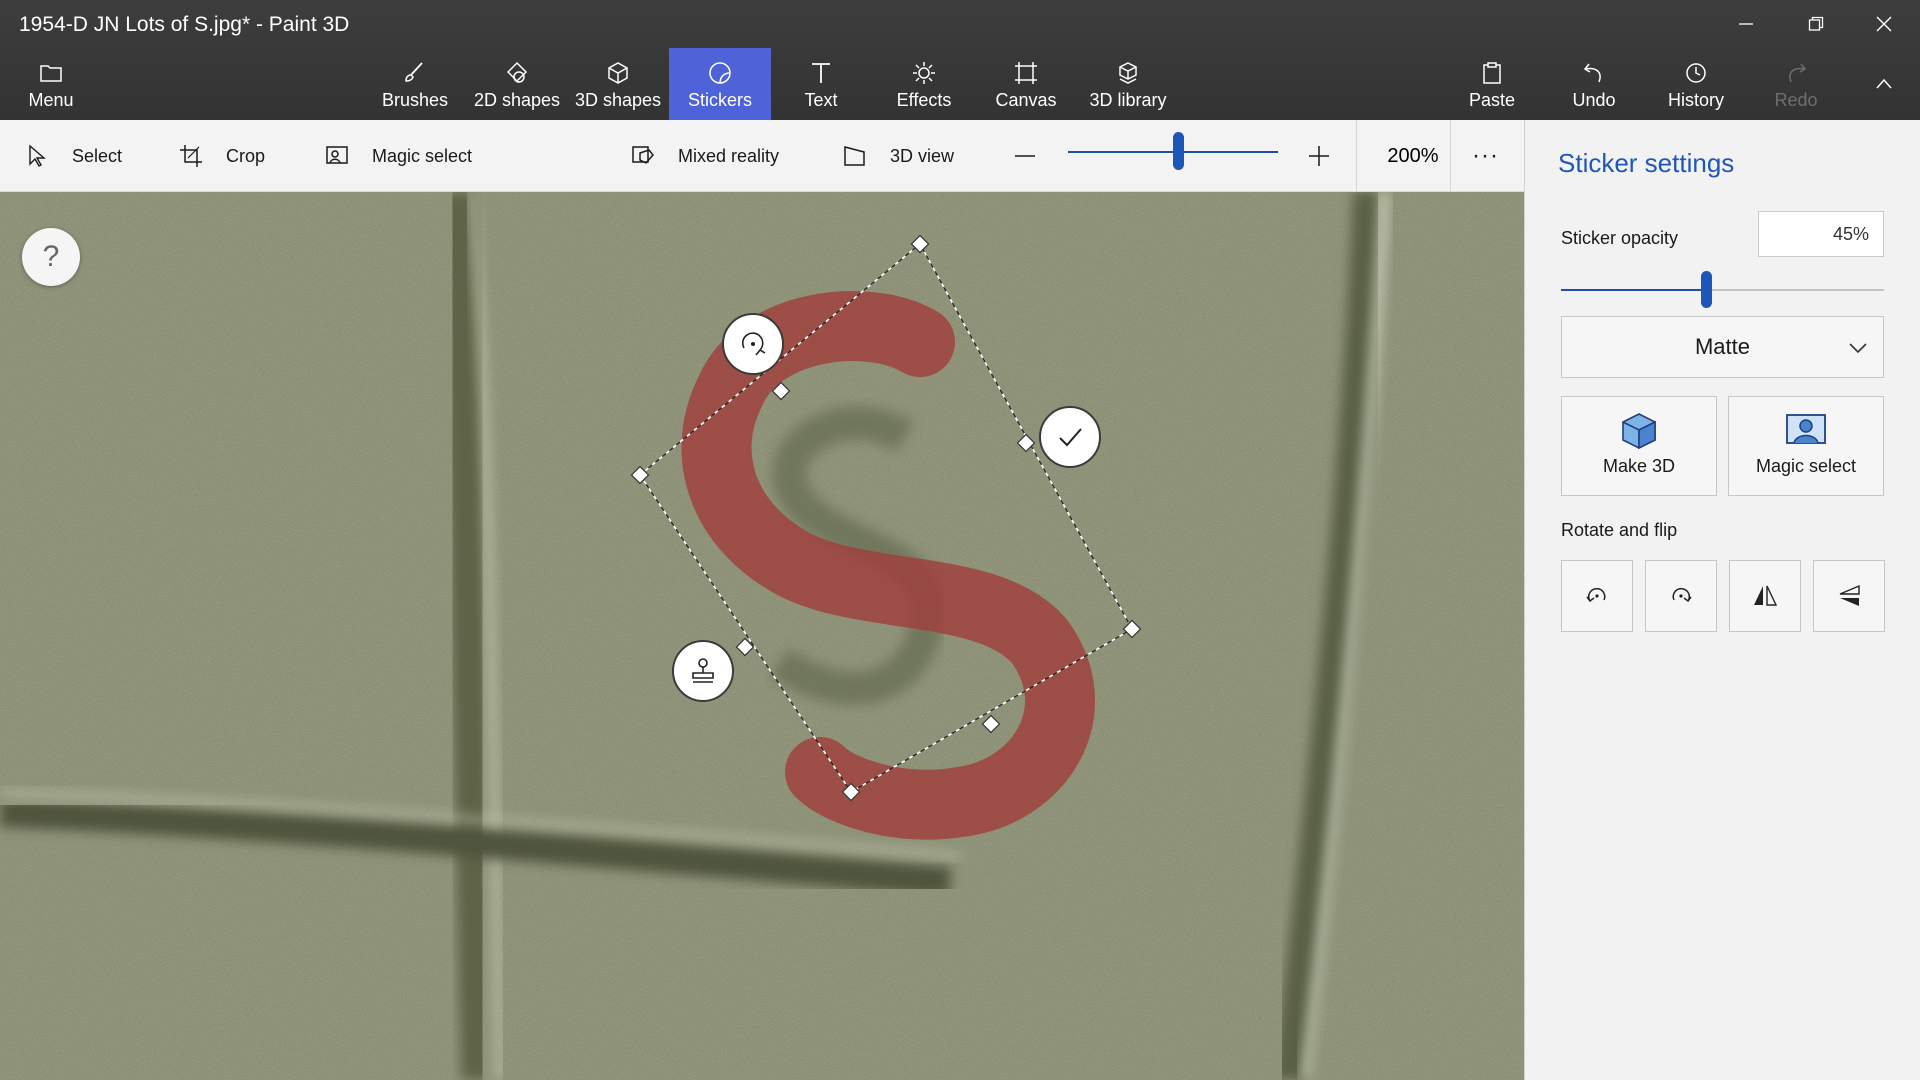  What do you see at coordinates (821, 100) in the screenshot?
I see `tab-label: Text` at bounding box center [821, 100].